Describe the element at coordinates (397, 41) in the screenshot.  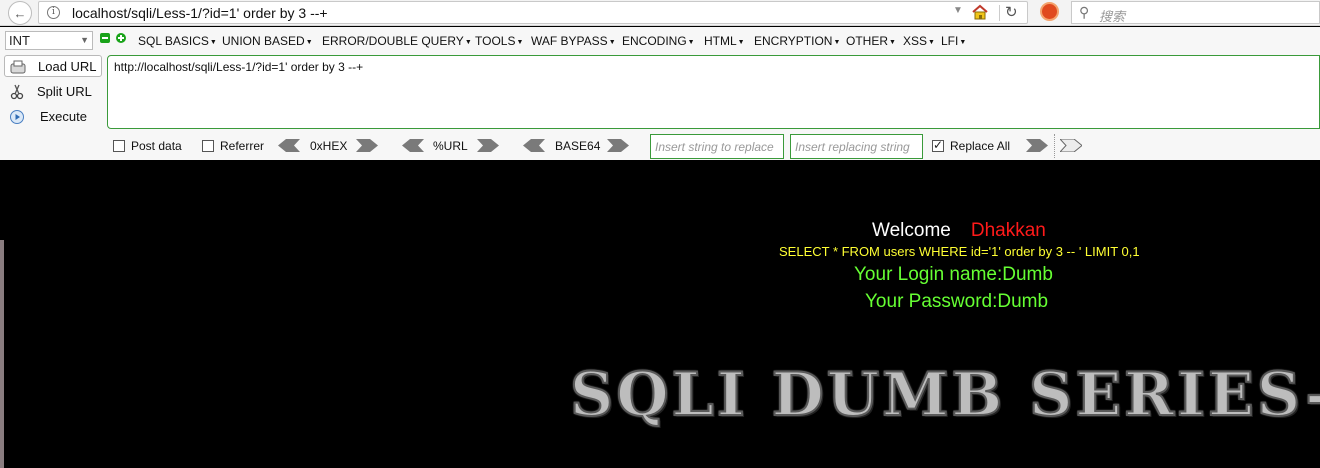
I see `menu-error-double-query: ERROR/DOUBLE QUERY▼` at that location.